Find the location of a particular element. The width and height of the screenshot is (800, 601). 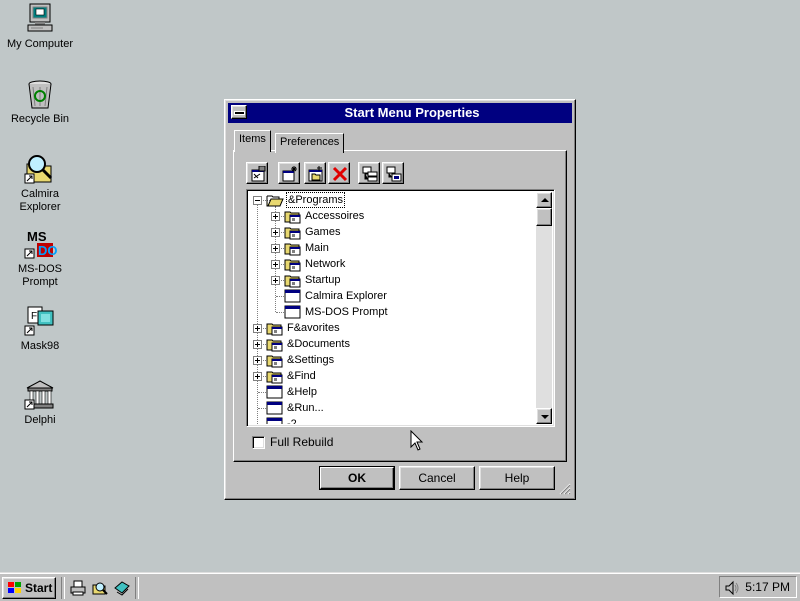

desktop-icon-recycle-bin: Recycle Bin is located at coordinates (40, 101).